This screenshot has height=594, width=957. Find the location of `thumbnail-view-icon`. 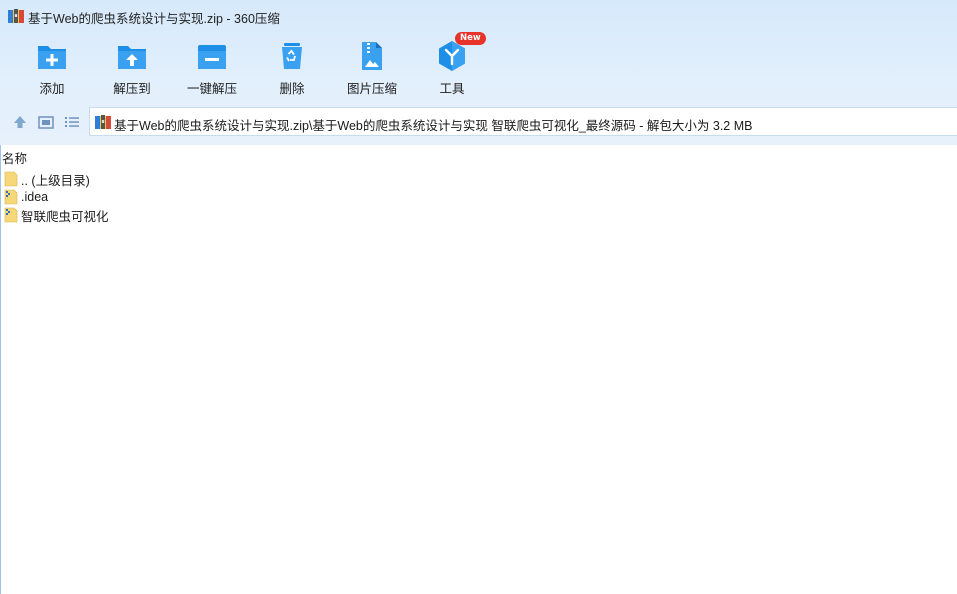

thumbnail-view-icon is located at coordinates (46, 122).